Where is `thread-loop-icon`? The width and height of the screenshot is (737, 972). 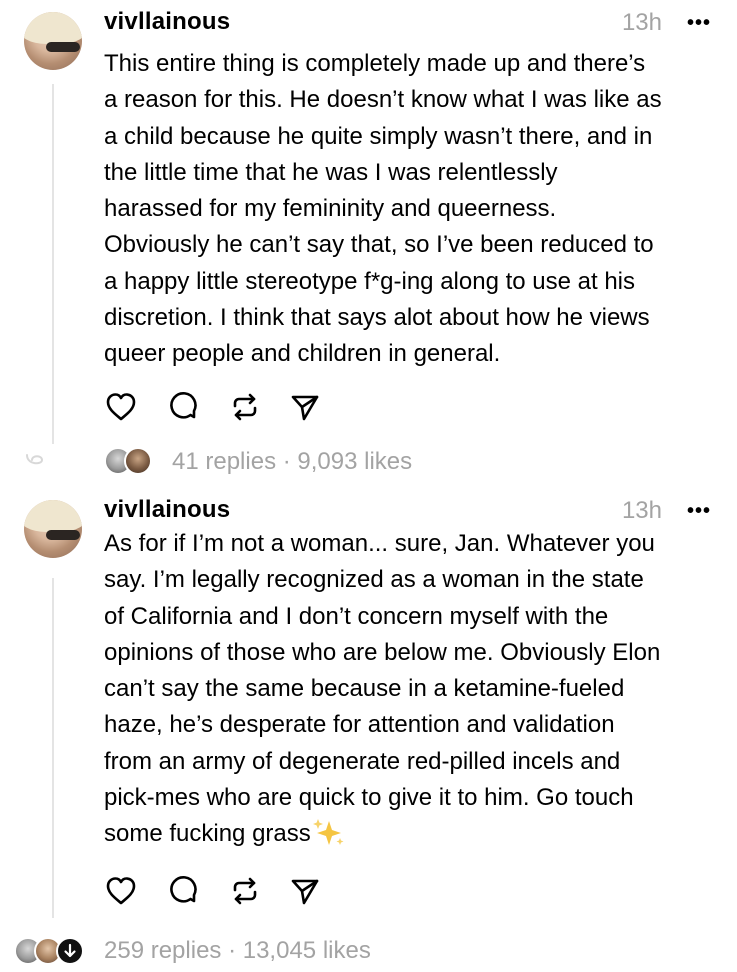 thread-loop-icon is located at coordinates (35, 459).